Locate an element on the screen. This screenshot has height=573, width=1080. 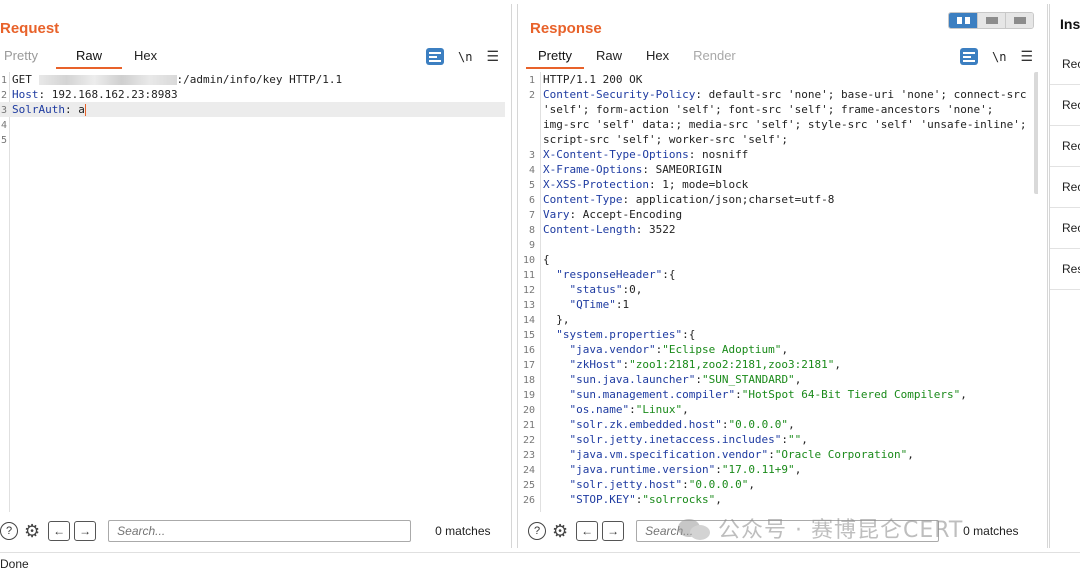
response-header-line: 7 Vary: Accept-Encoding is located at coordinates (605, 214).